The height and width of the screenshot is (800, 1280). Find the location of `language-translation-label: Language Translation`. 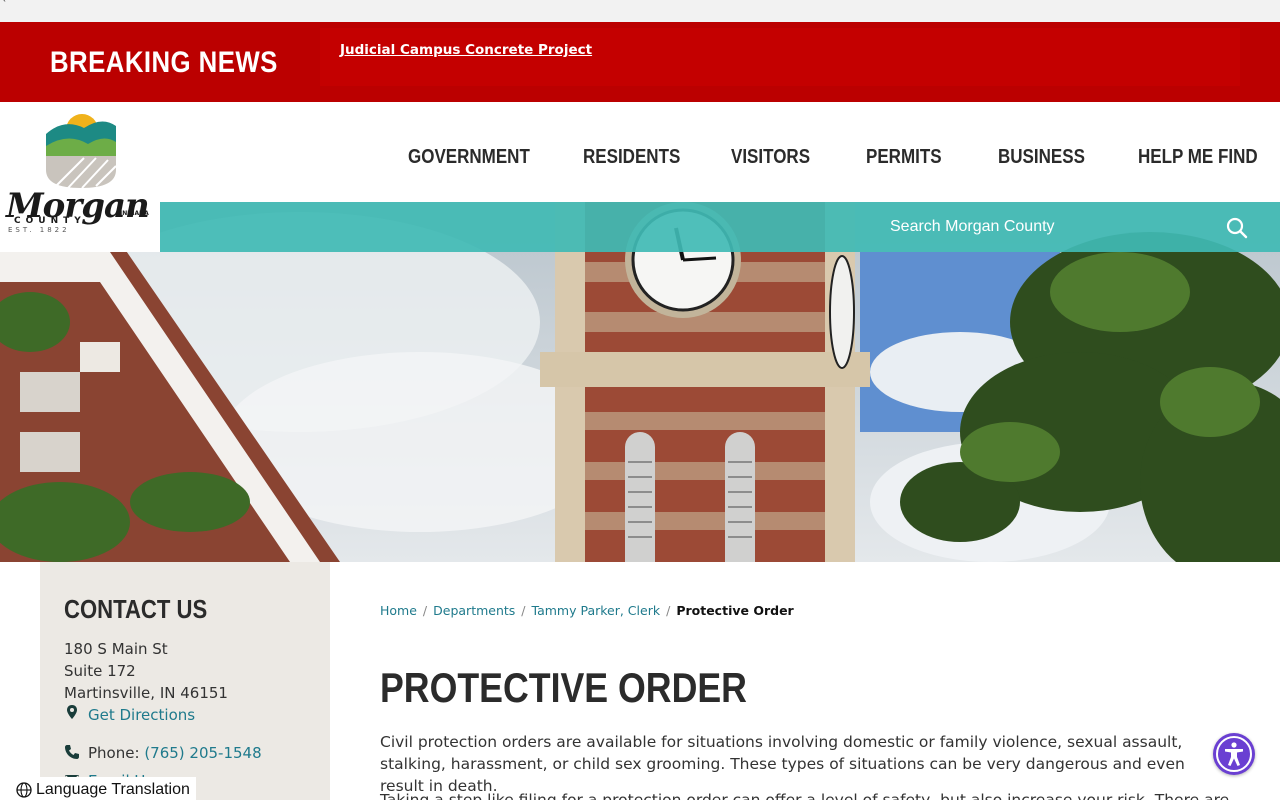

language-translation-label: Language Translation is located at coordinates (113, 789).